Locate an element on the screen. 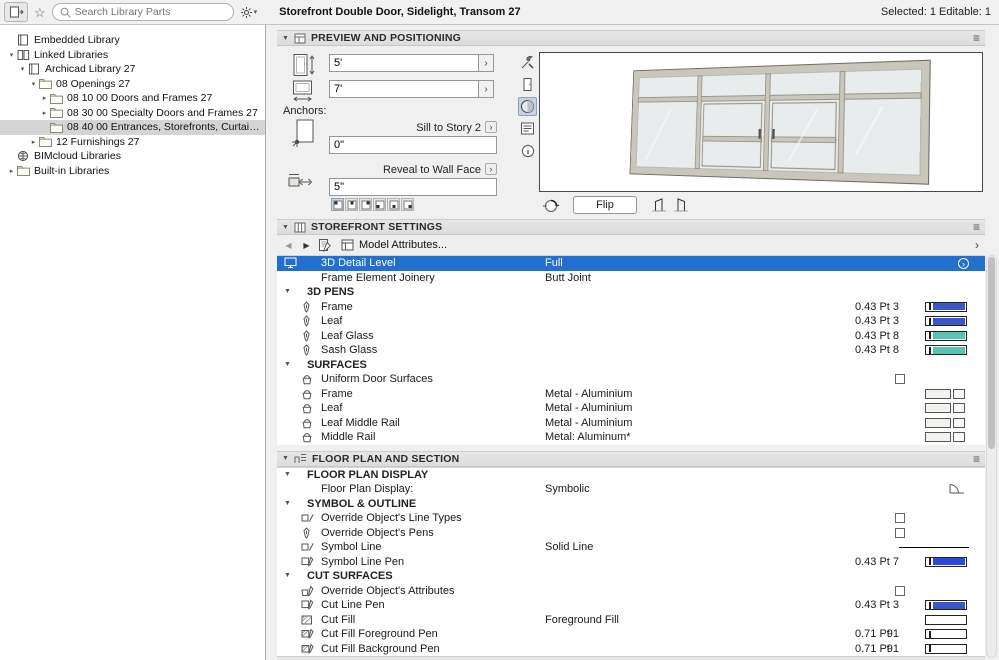  edit-page-button is located at coordinates (324, 245).